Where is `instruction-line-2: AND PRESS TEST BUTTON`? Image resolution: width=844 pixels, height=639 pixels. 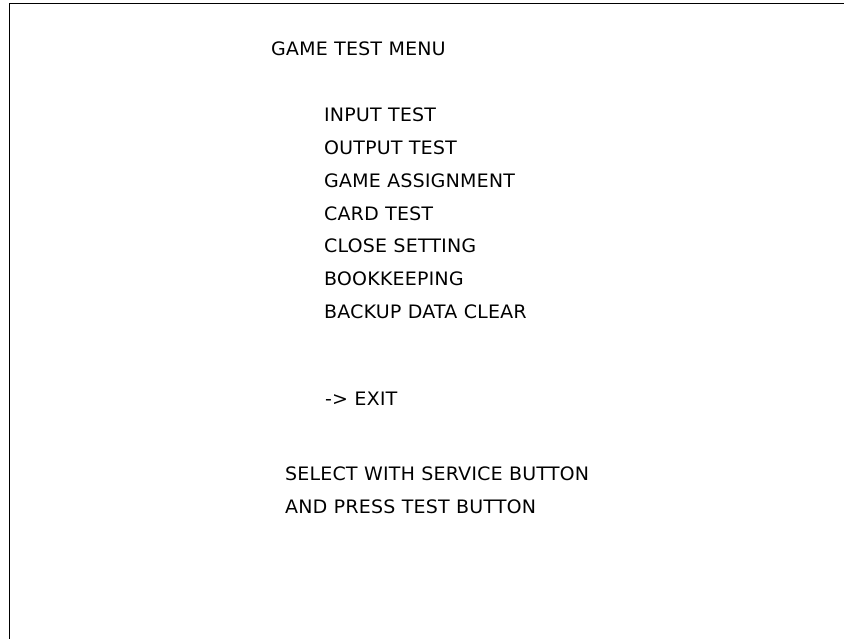
instruction-line-2: AND PRESS TEST BUTTON is located at coordinates (411, 507).